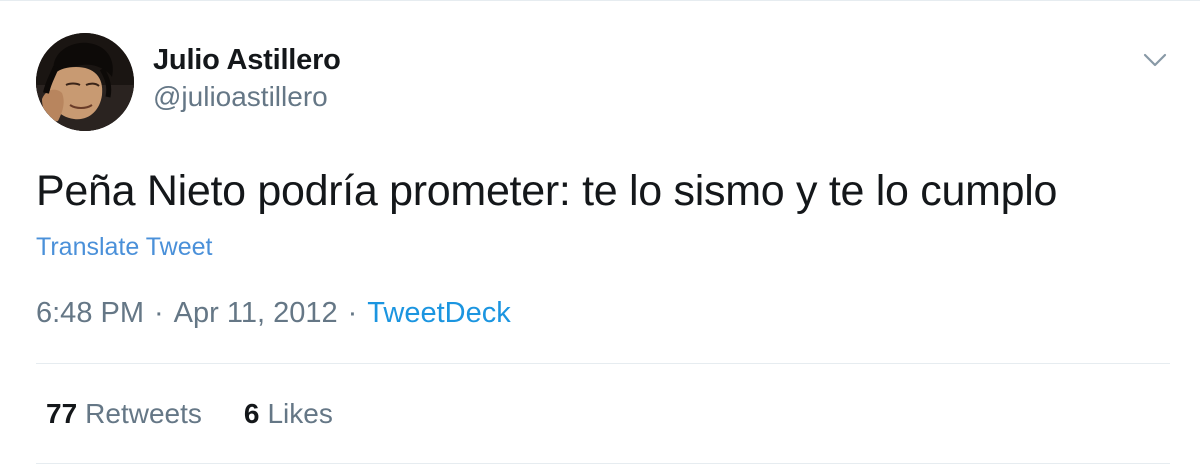 This screenshot has width=1200, height=469. What do you see at coordinates (1155, 60) in the screenshot?
I see `chevron-down-icon` at bounding box center [1155, 60].